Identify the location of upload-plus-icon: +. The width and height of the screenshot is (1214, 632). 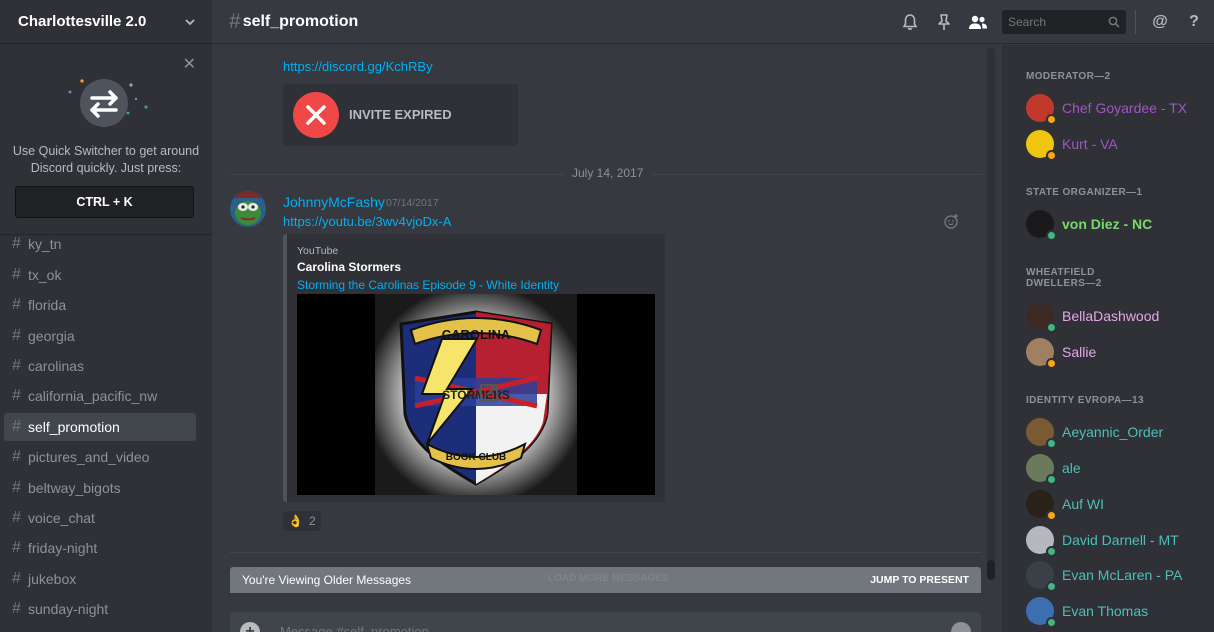
(250, 627).